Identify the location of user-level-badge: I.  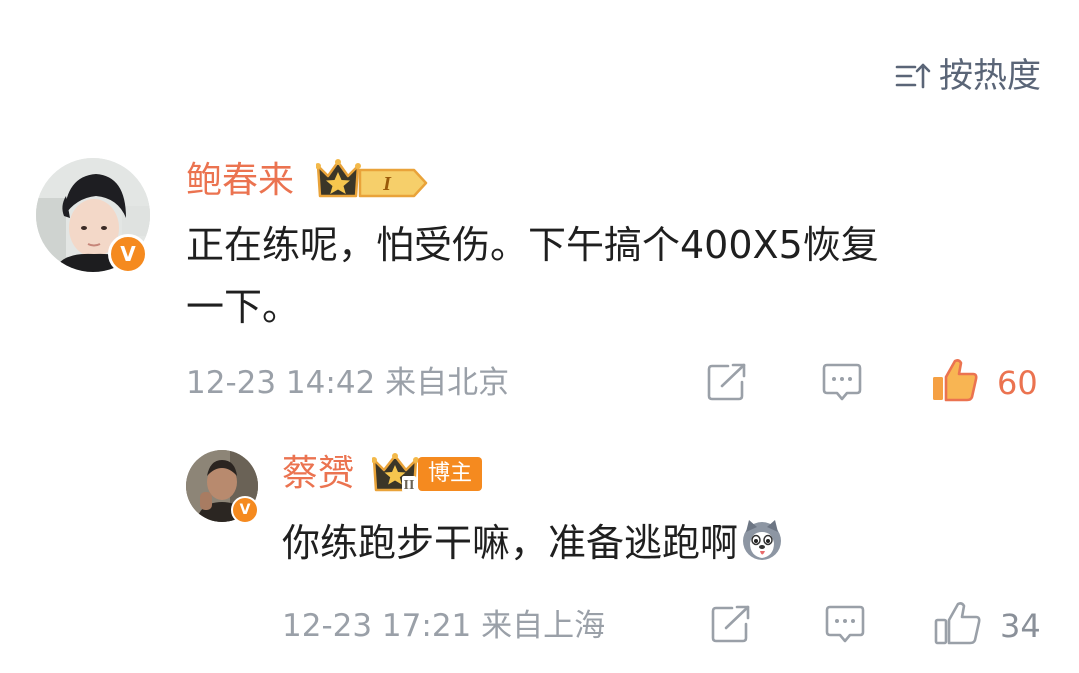
(372, 181).